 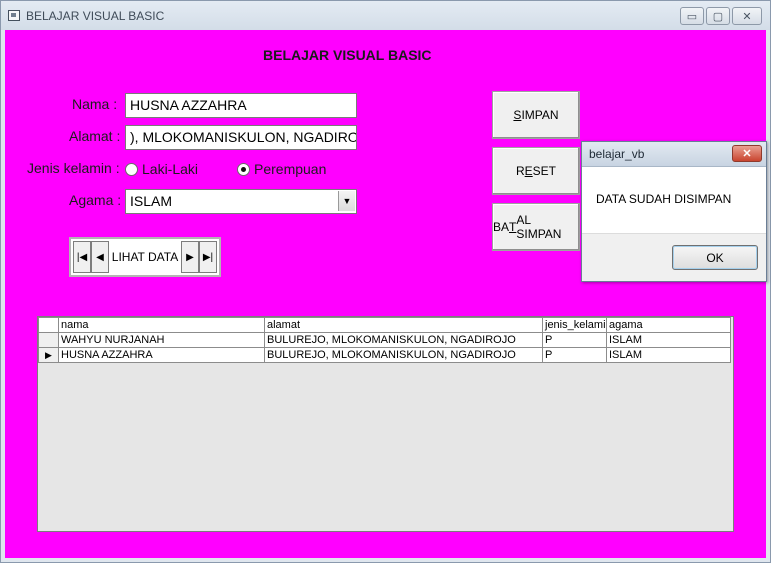 What do you see at coordinates (540, 115) in the screenshot?
I see `simpan-text: IMPAN` at bounding box center [540, 115].